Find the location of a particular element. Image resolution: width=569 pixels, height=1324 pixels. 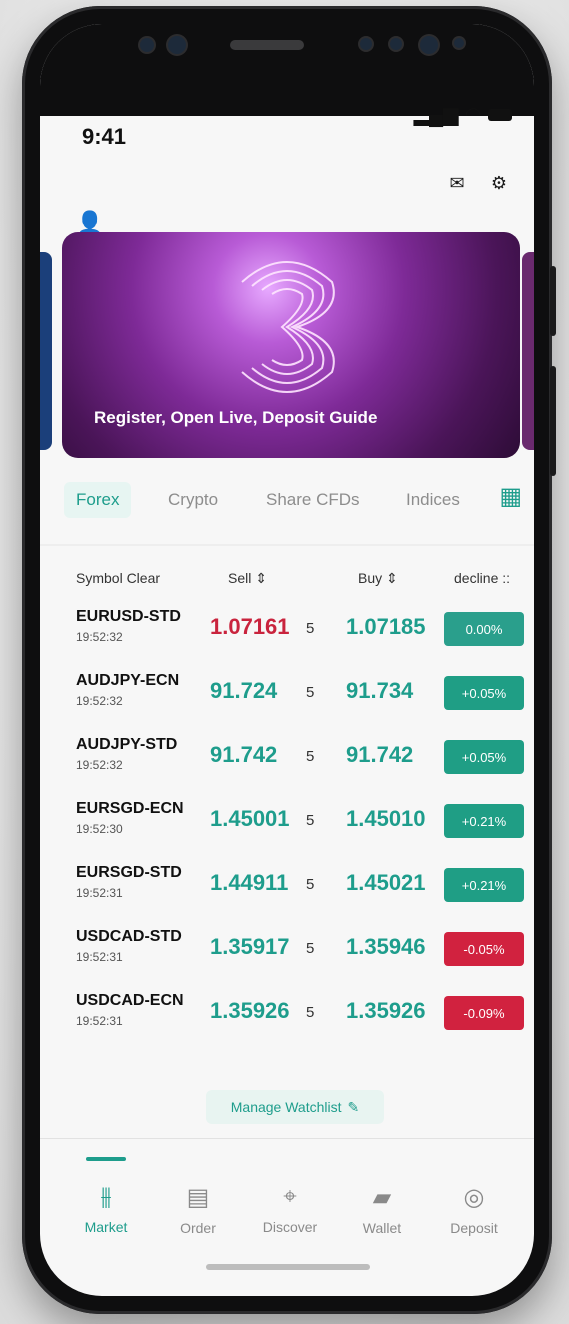

status-bar: 9:41 ▂▄▆ ◠ is located at coordinates (287, 135).